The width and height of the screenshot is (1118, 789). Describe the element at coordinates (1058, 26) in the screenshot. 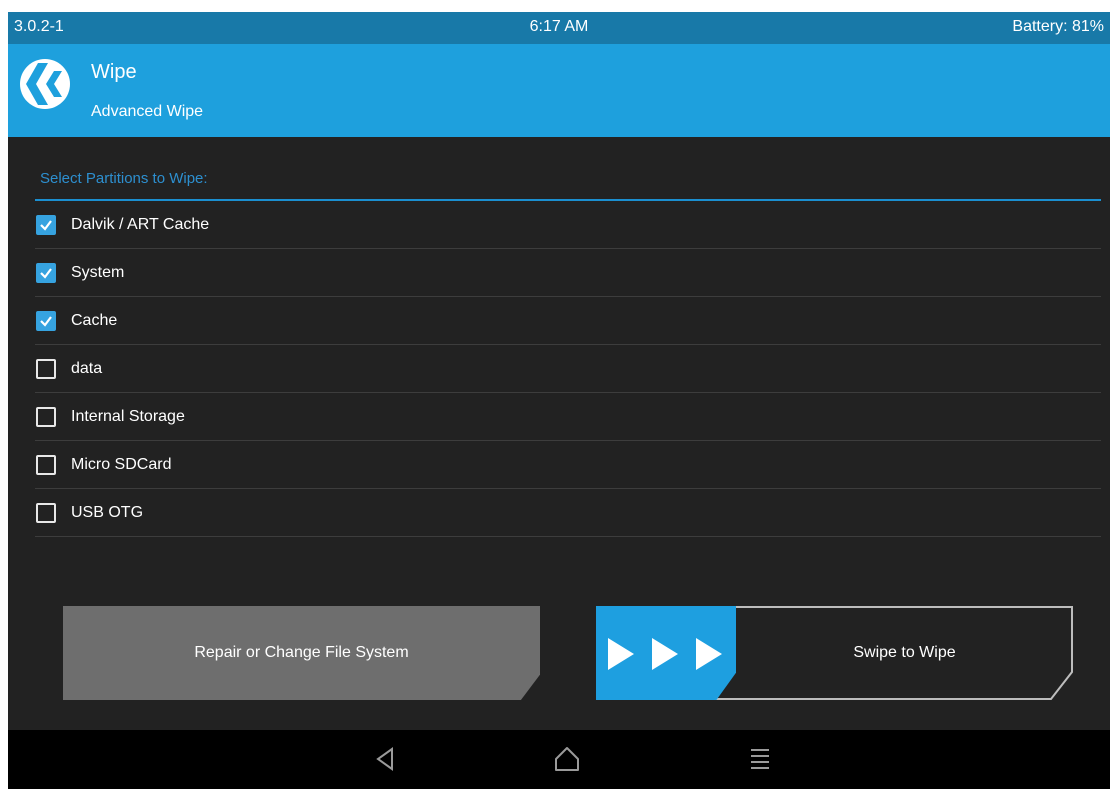

I see `battery-text: Battery: 81%` at that location.